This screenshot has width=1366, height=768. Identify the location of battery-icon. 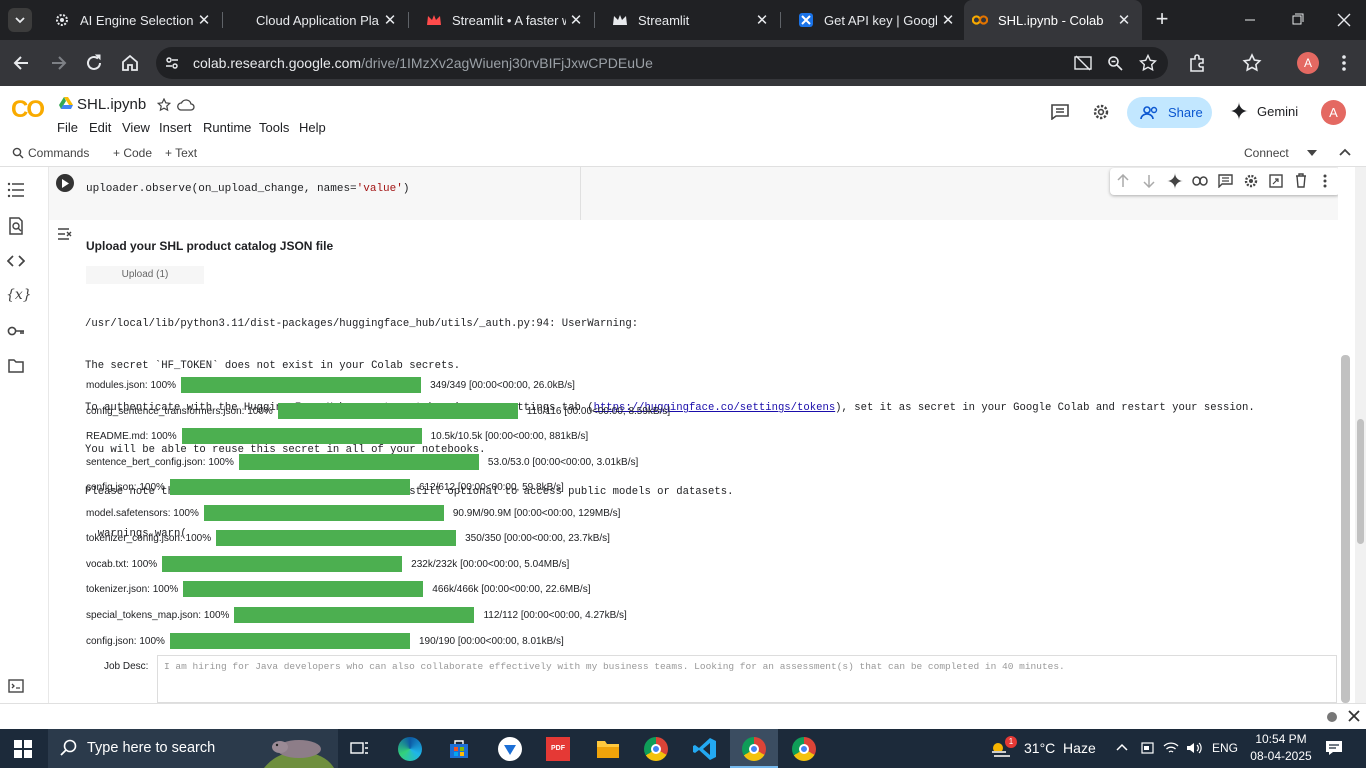
(1148, 748).